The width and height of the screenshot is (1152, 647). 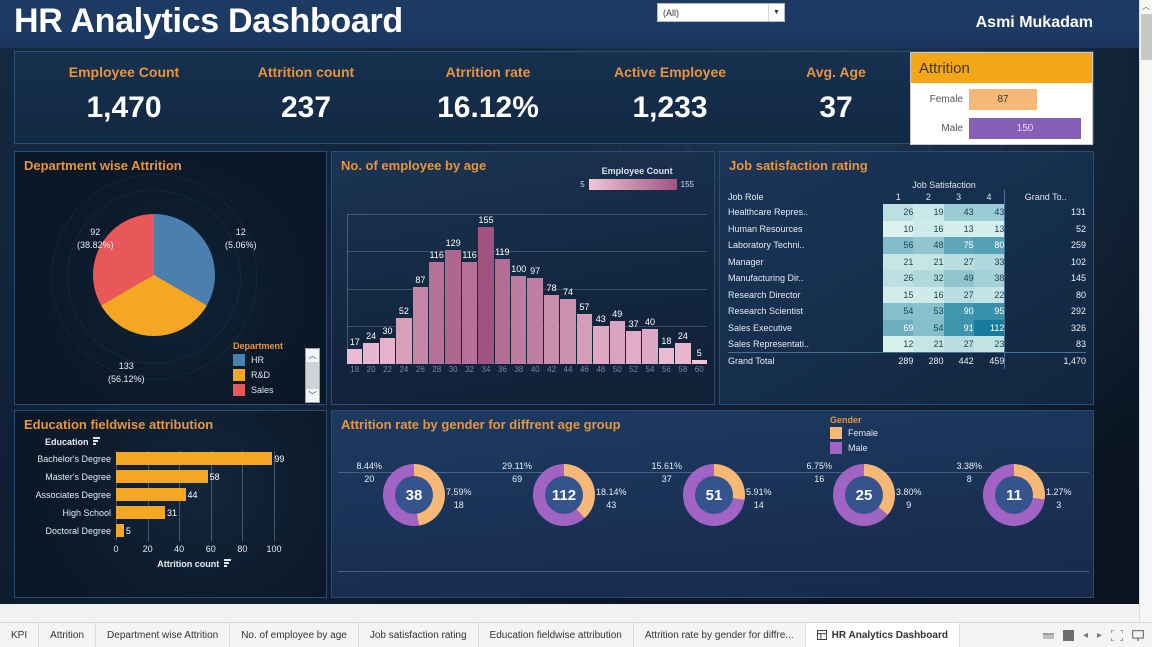 I want to click on education-bar-row: Doctoral Degree 5, so click(x=75, y=530).